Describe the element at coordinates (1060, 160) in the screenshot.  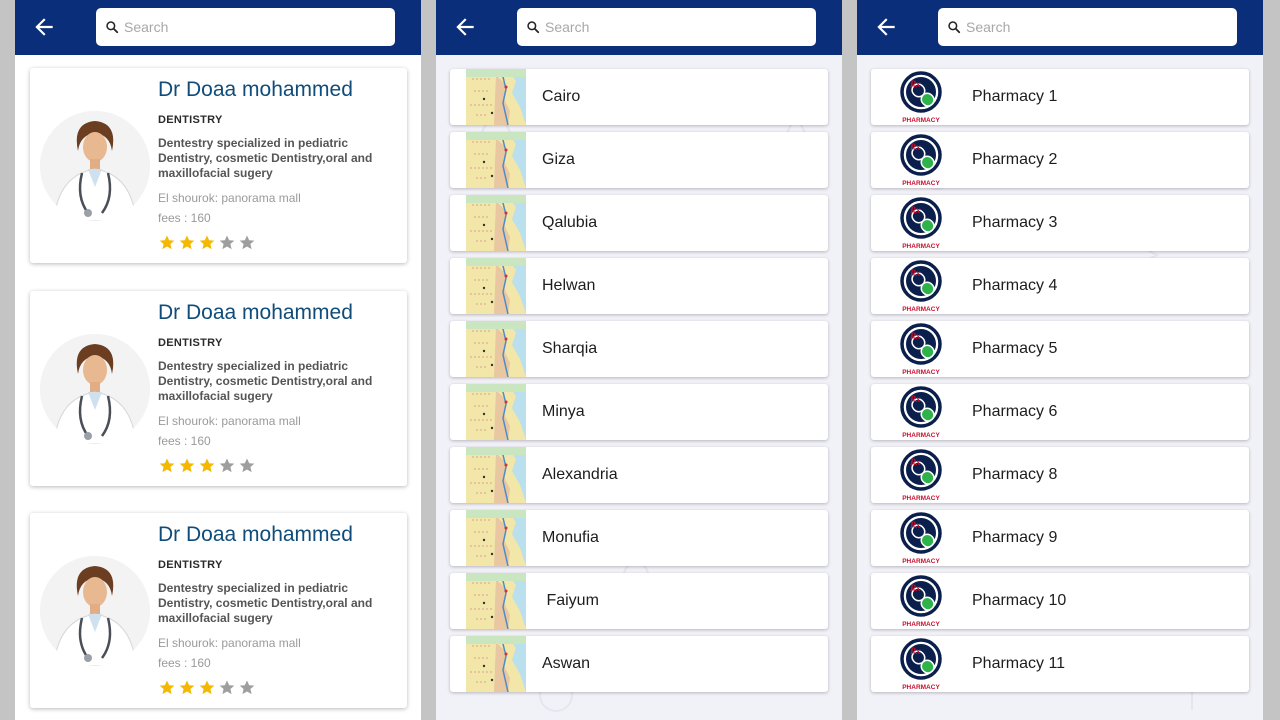
I see `pharmacy-row: Rx PHARMACY Pharmacy 2` at that location.